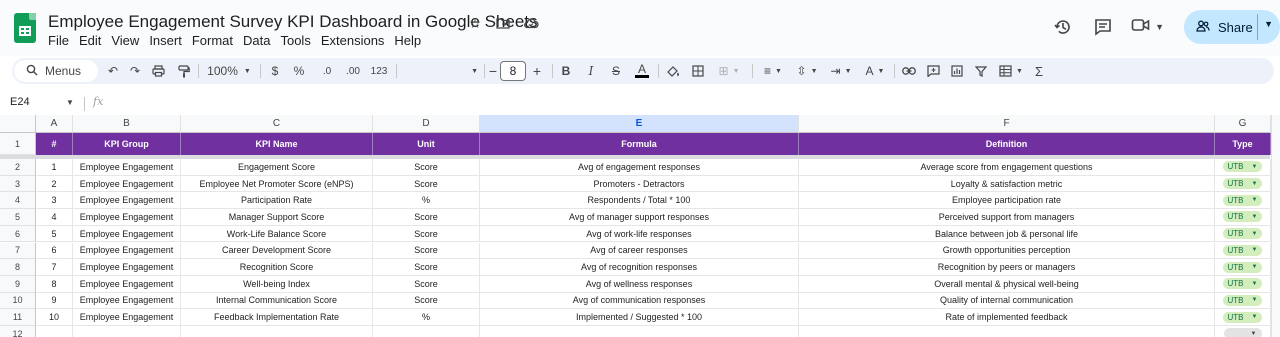 Image resolution: width=1280 pixels, height=337 pixels. Describe the element at coordinates (1007, 217) in the screenshot. I see `cell-definition: Perceived support from managers` at that location.